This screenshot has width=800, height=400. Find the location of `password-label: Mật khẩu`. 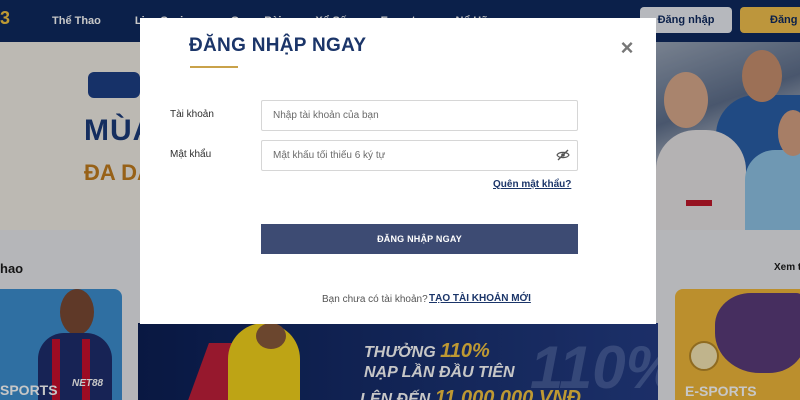

password-label: Mật khẩu is located at coordinates (191, 154).